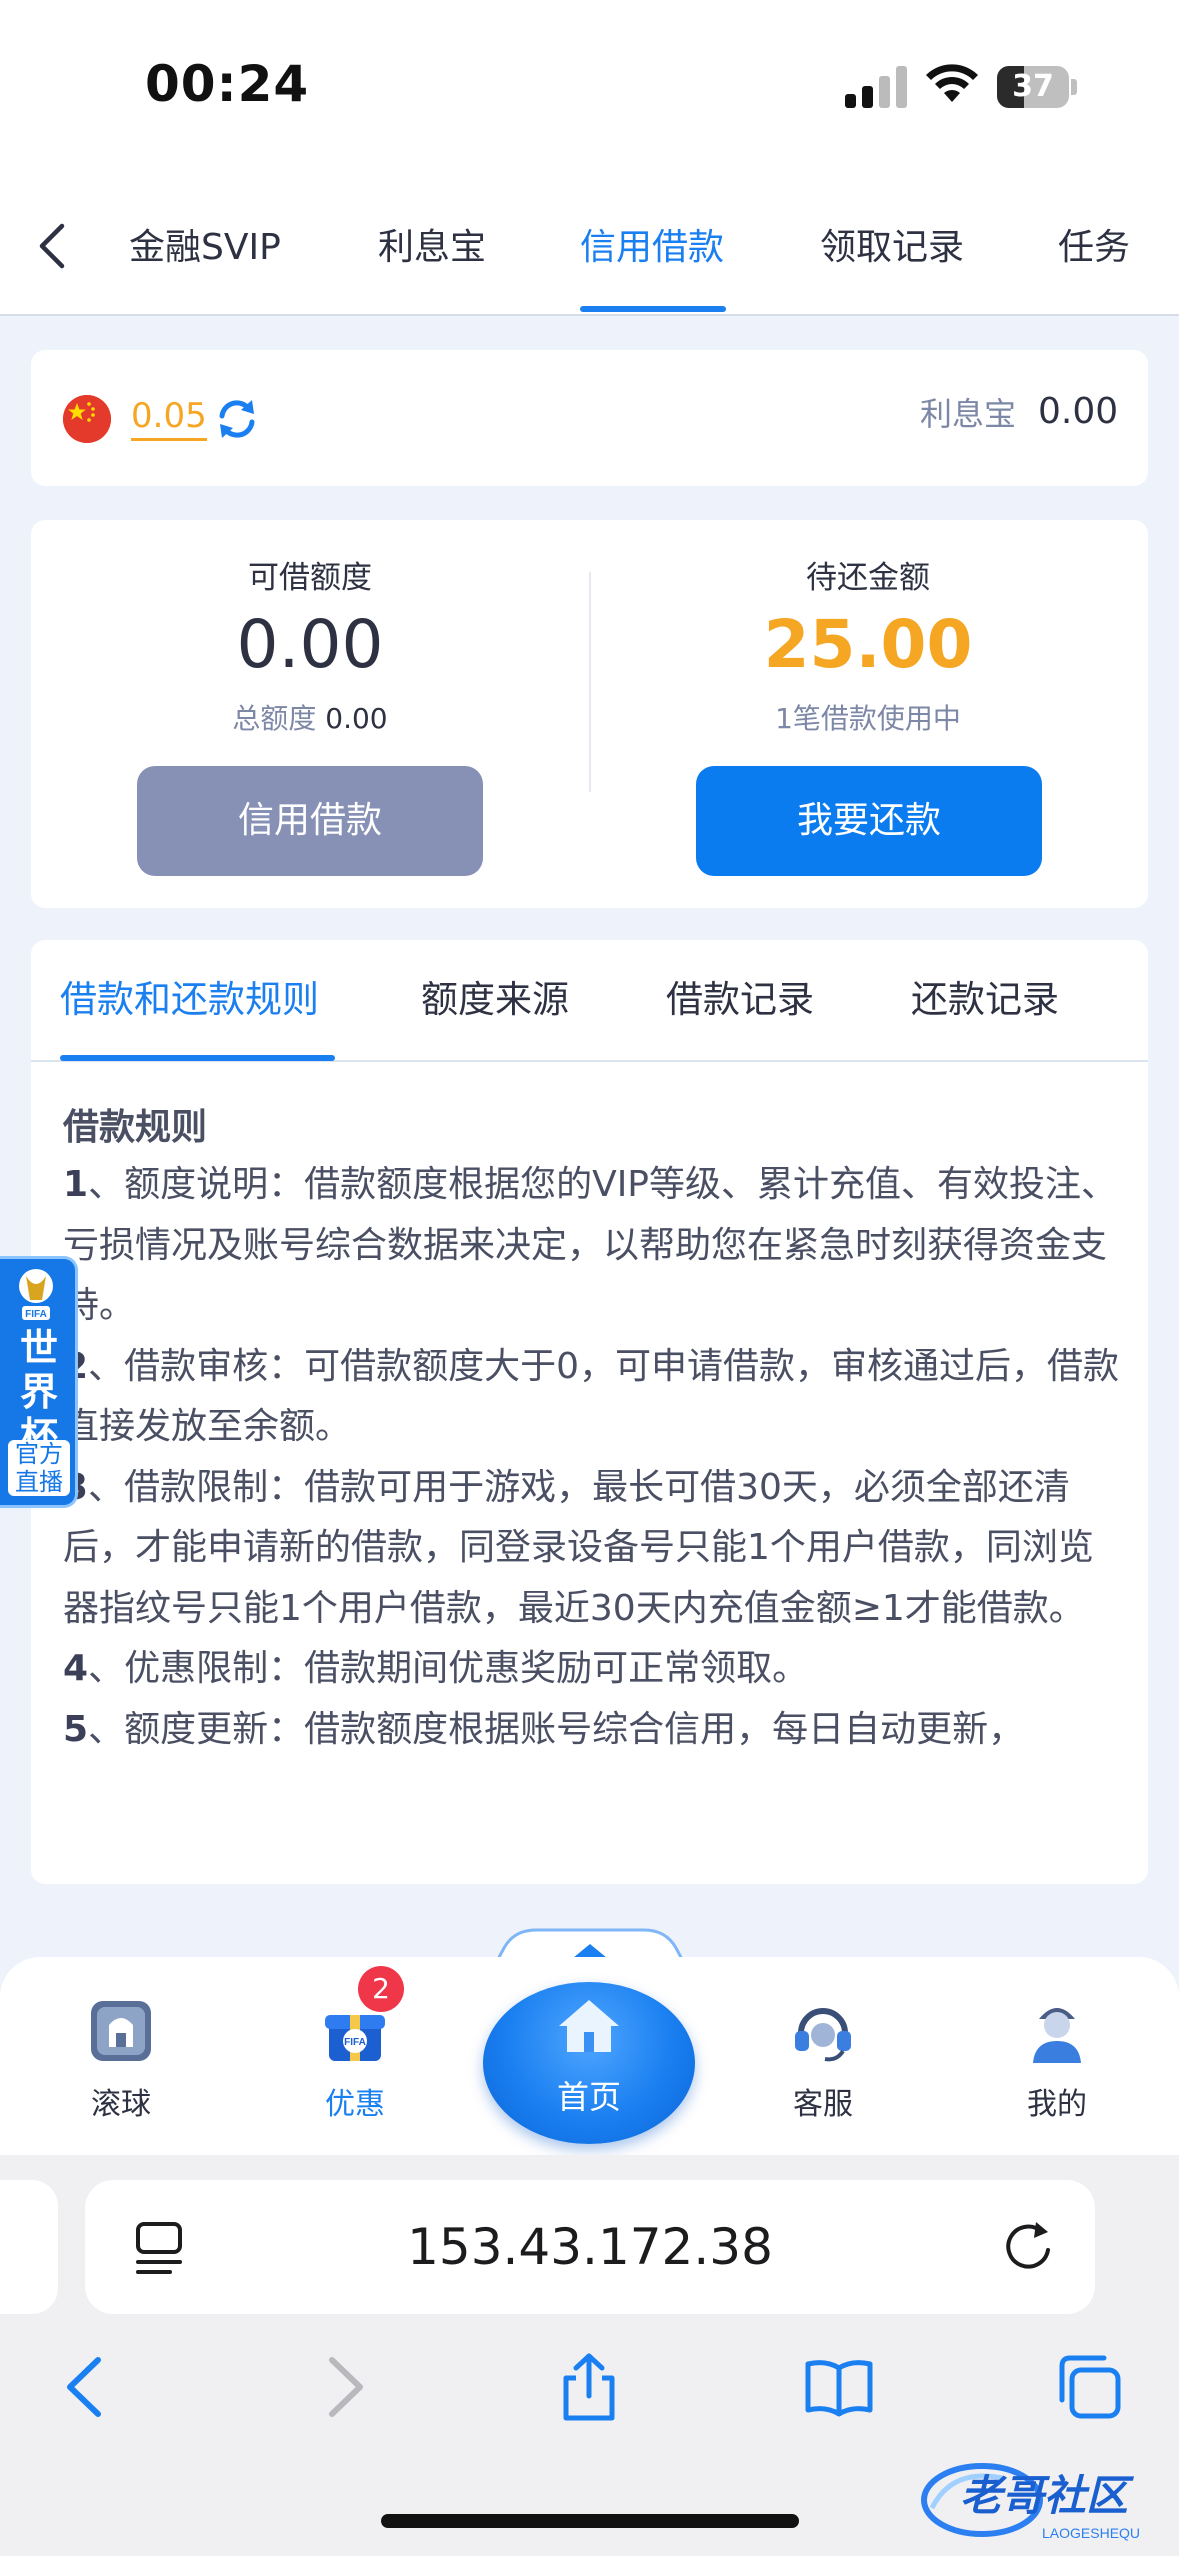  Describe the element at coordinates (652, 248) in the screenshot. I see `top-tab-credit-loan: 信用借款` at that location.